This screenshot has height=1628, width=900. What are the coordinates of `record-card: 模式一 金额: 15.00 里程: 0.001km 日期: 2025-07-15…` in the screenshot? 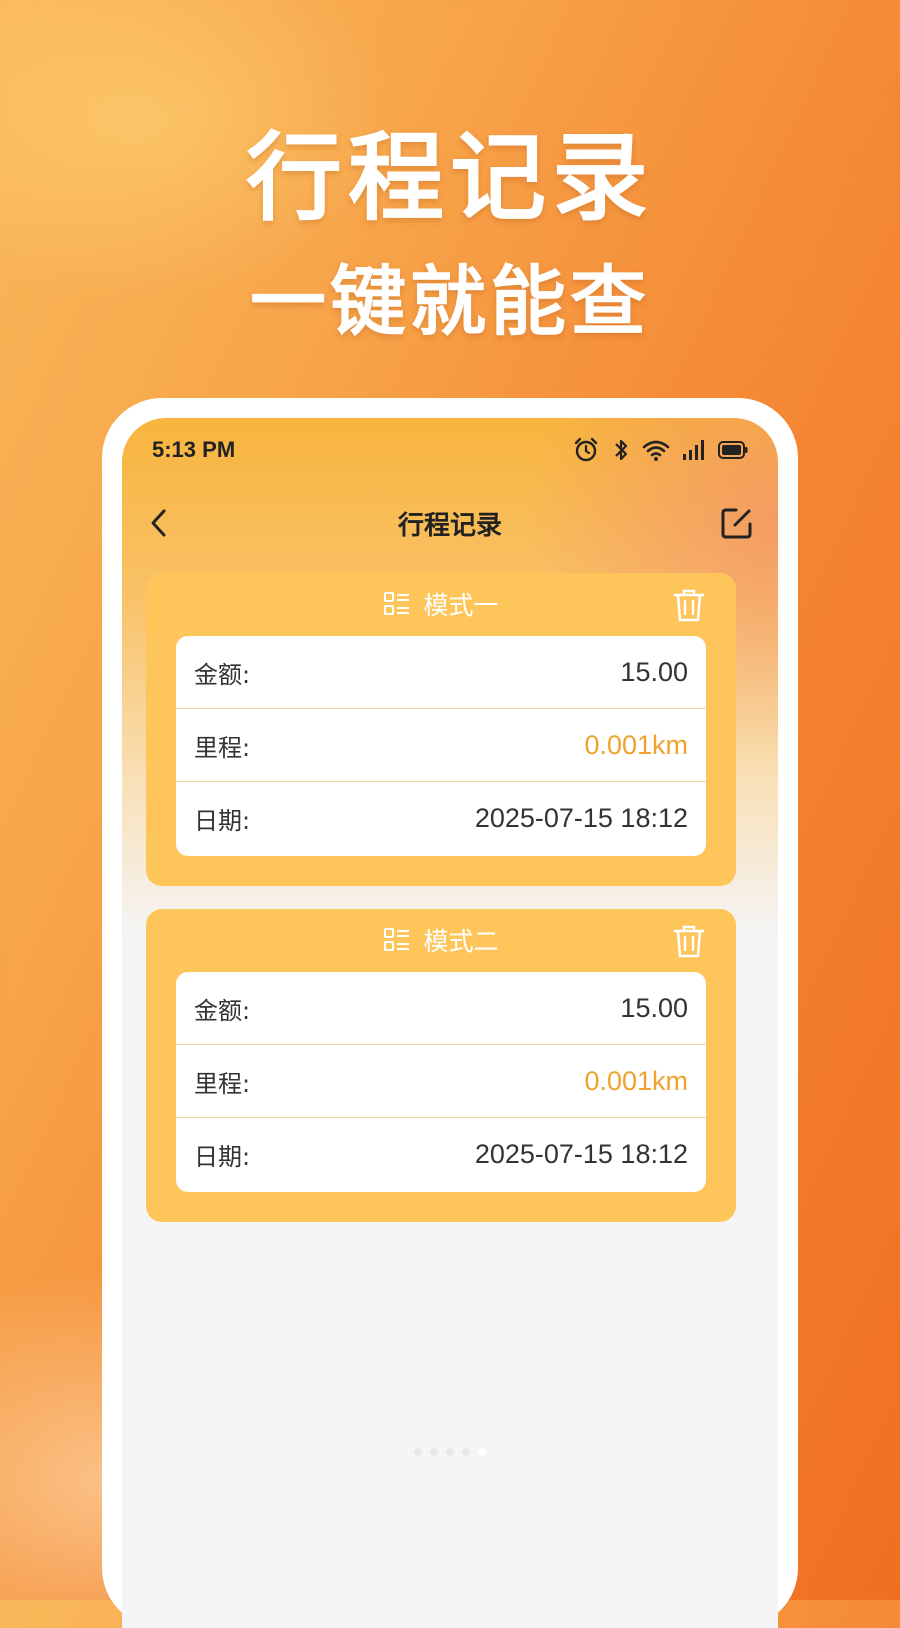 It's located at (441, 729).